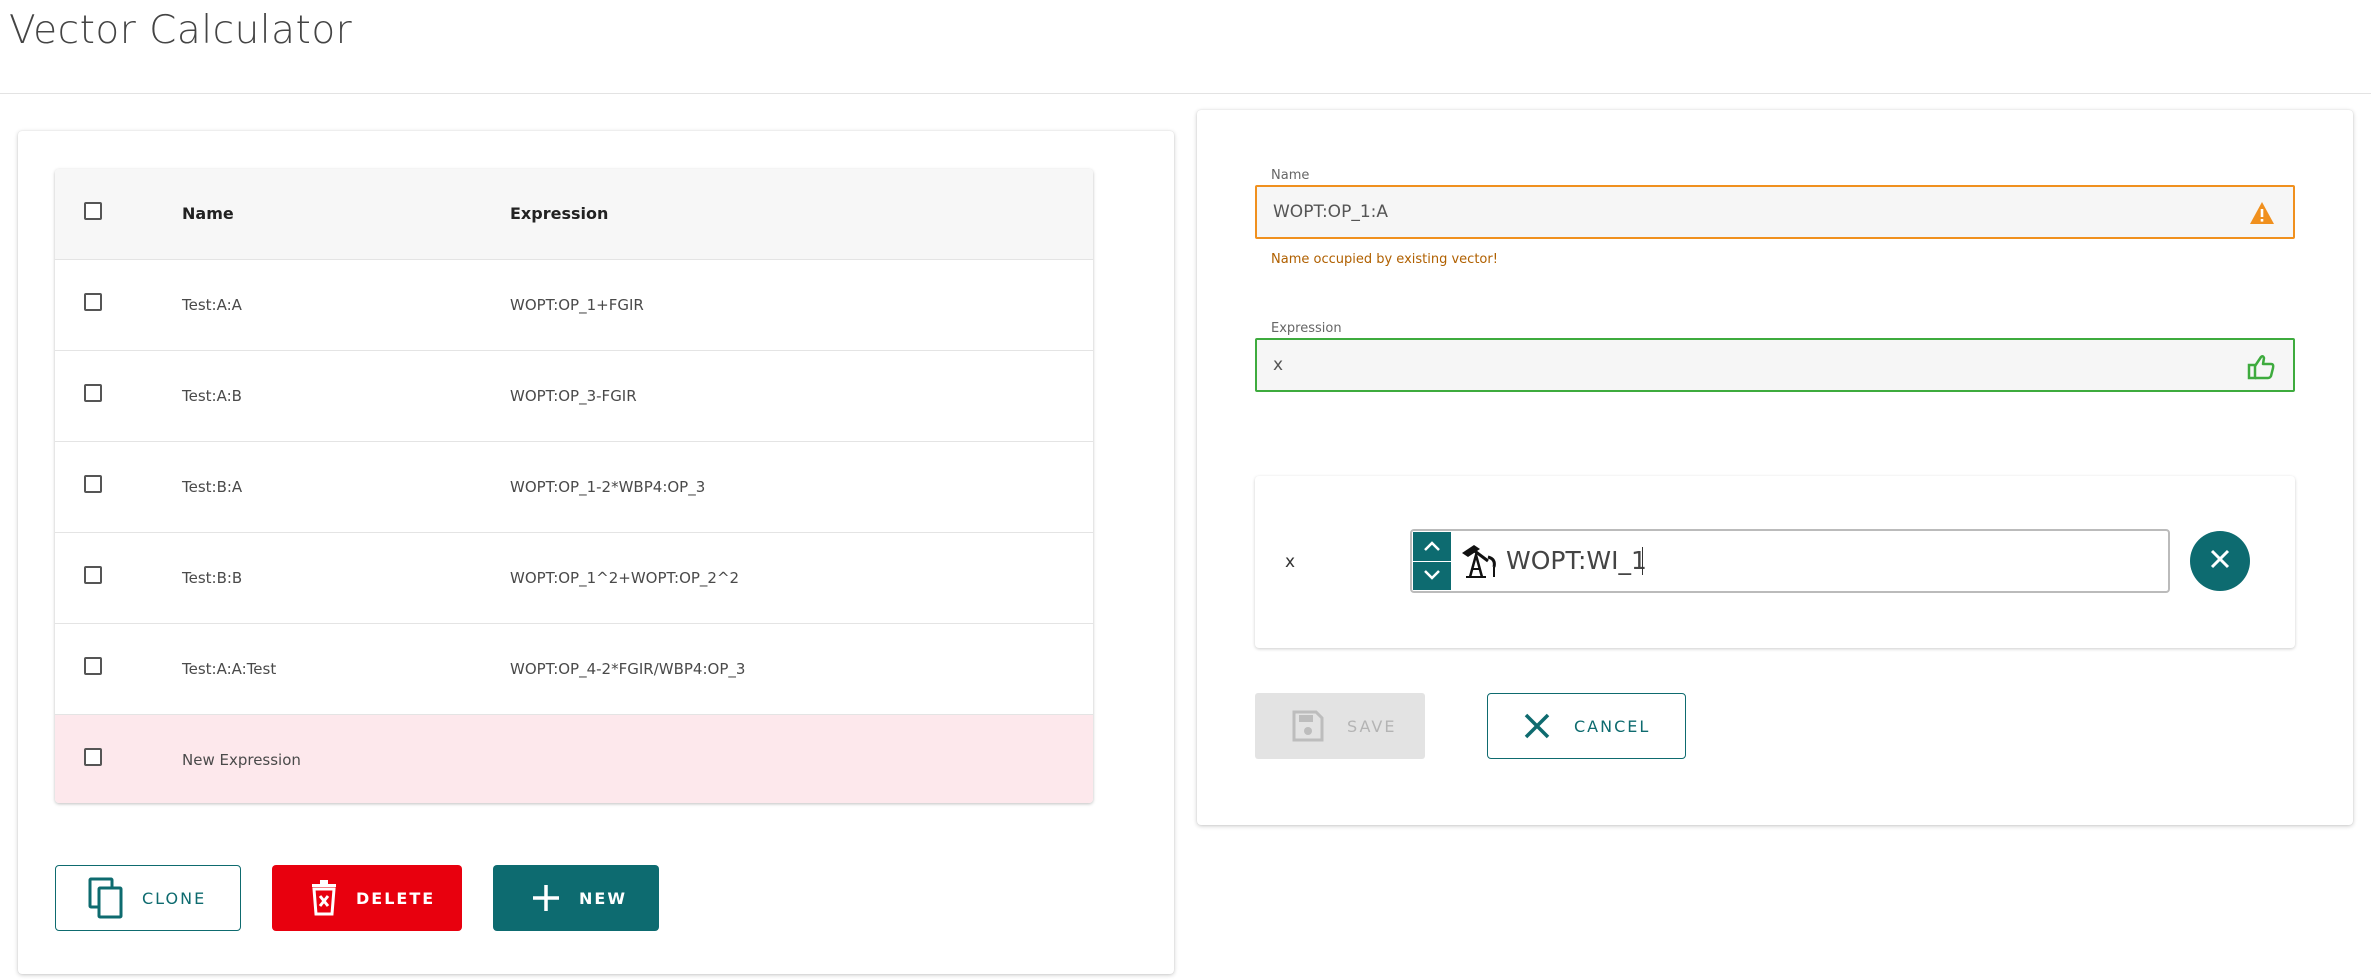  Describe the element at coordinates (174, 898) in the screenshot. I see `clone-label: CLONE` at that location.